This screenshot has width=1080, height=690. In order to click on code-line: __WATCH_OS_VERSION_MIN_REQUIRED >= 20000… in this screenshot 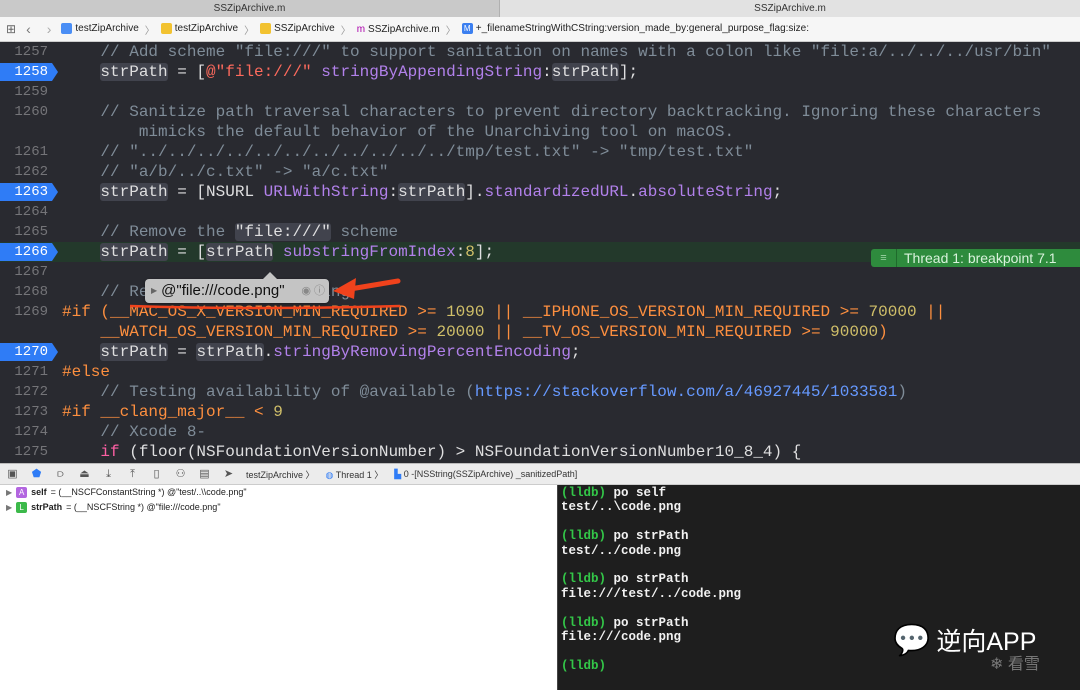, I will do `click(540, 332)`.